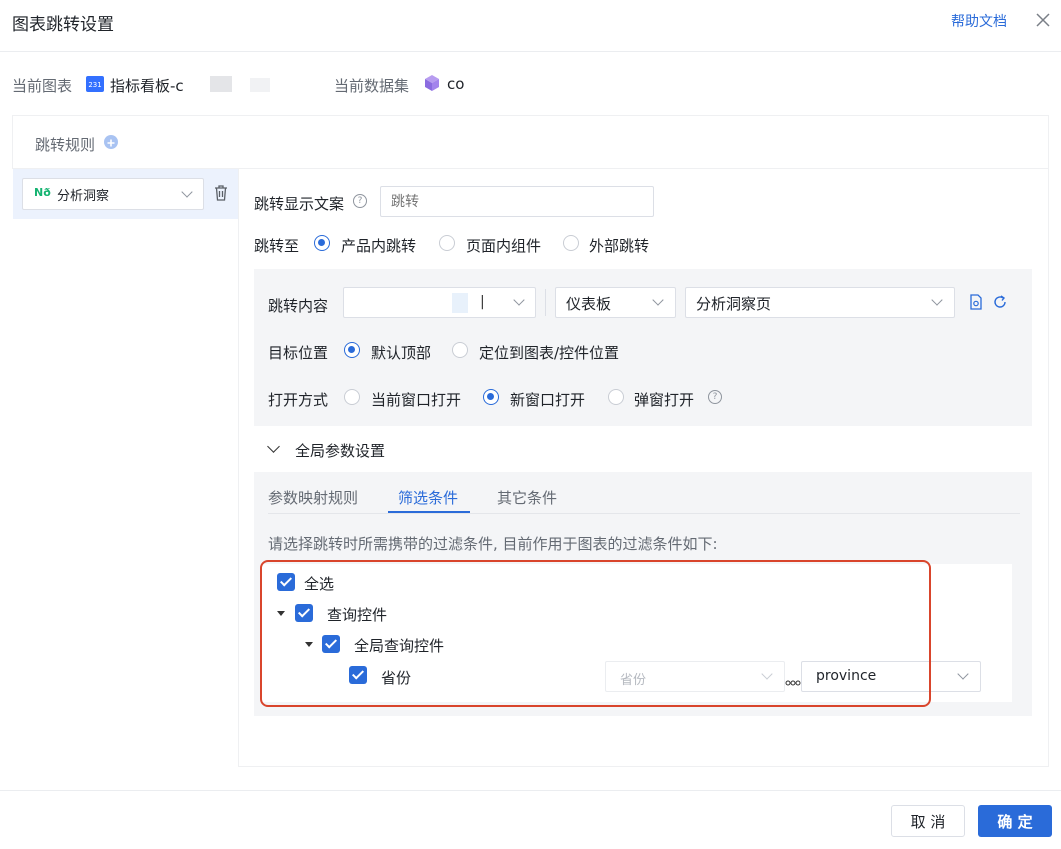  Describe the element at coordinates (504, 246) in the screenshot. I see `jump-to-option-component: 页面内组件` at that location.